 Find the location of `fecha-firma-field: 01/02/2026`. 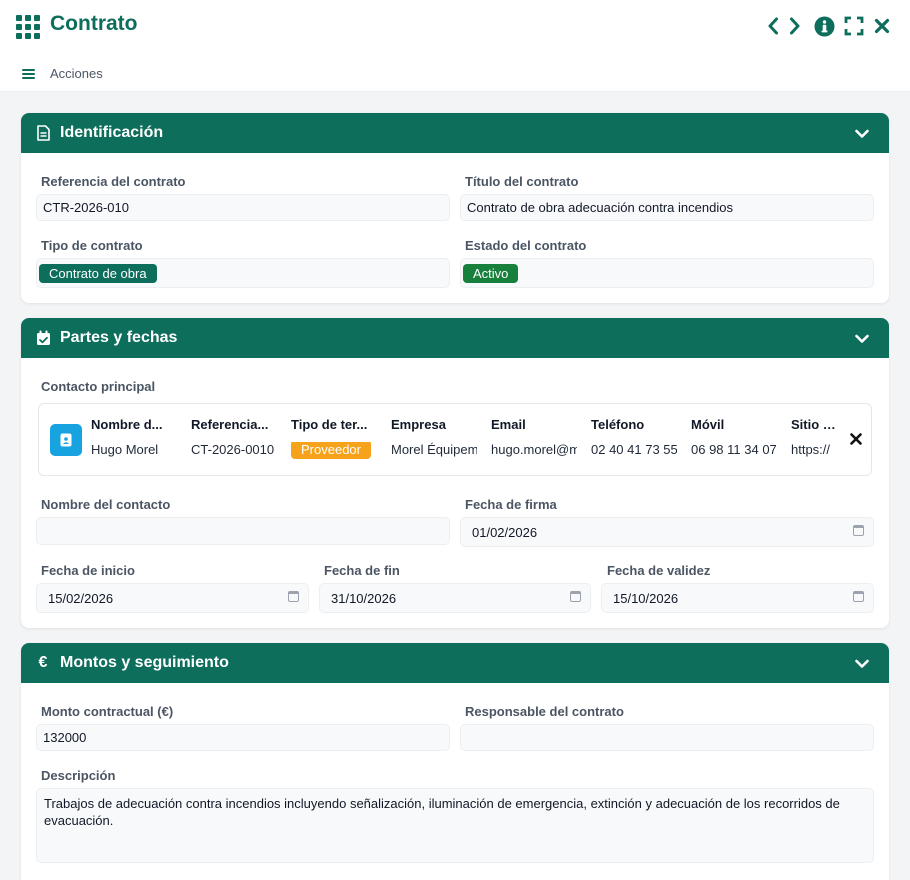

fecha-firma-field: 01/02/2026 is located at coordinates (667, 532).